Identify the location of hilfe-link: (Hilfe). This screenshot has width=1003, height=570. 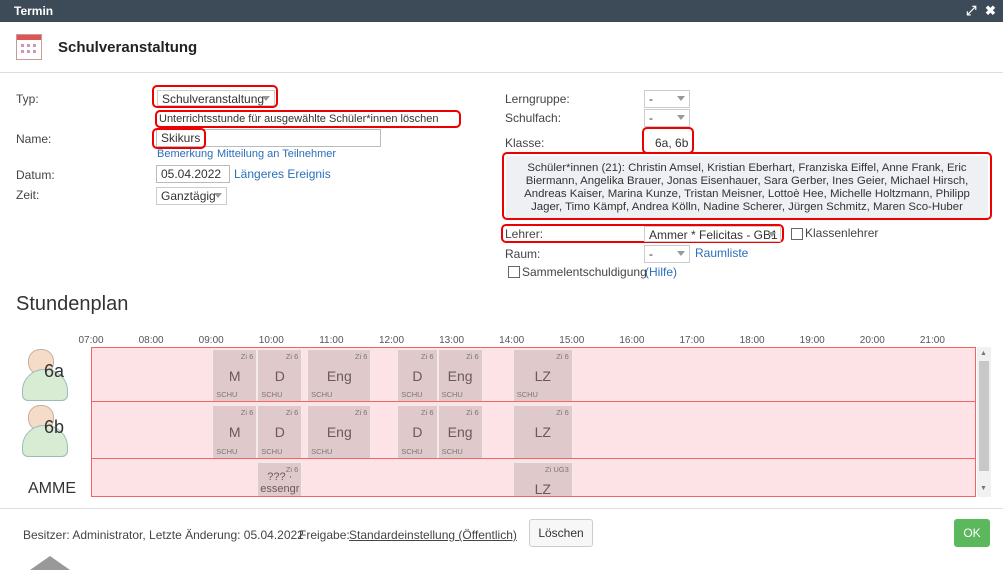
(661, 272).